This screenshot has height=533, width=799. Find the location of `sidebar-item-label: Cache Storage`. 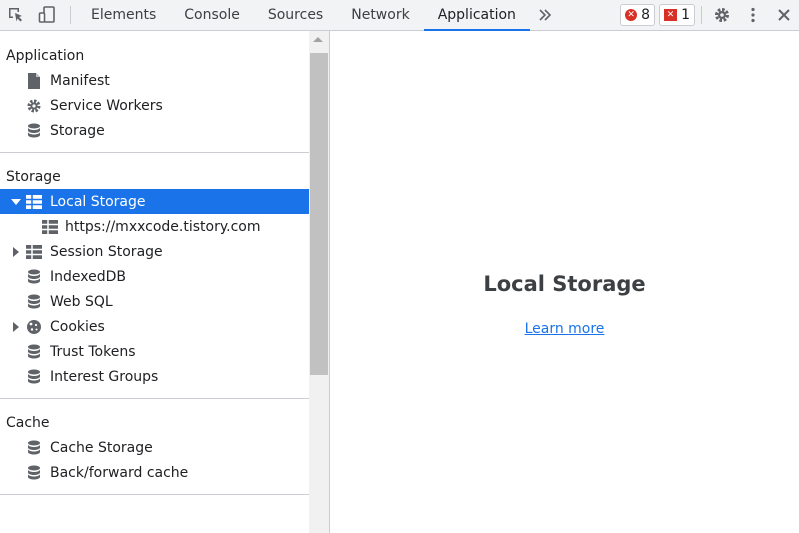

sidebar-item-label: Cache Storage is located at coordinates (101, 447).